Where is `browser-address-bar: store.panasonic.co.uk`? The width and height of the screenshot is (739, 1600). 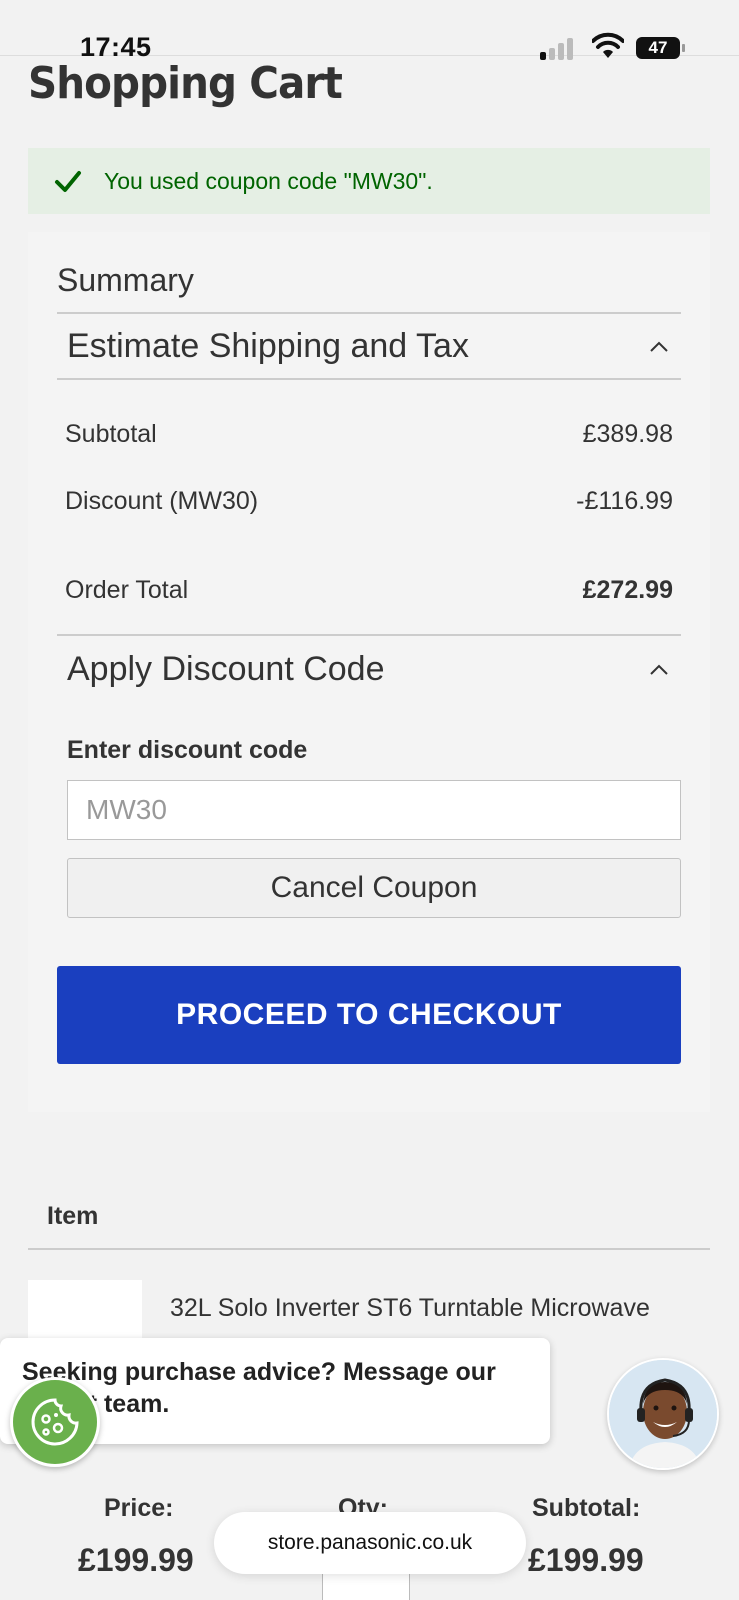
browser-address-bar: store.panasonic.co.uk is located at coordinates (370, 1543).